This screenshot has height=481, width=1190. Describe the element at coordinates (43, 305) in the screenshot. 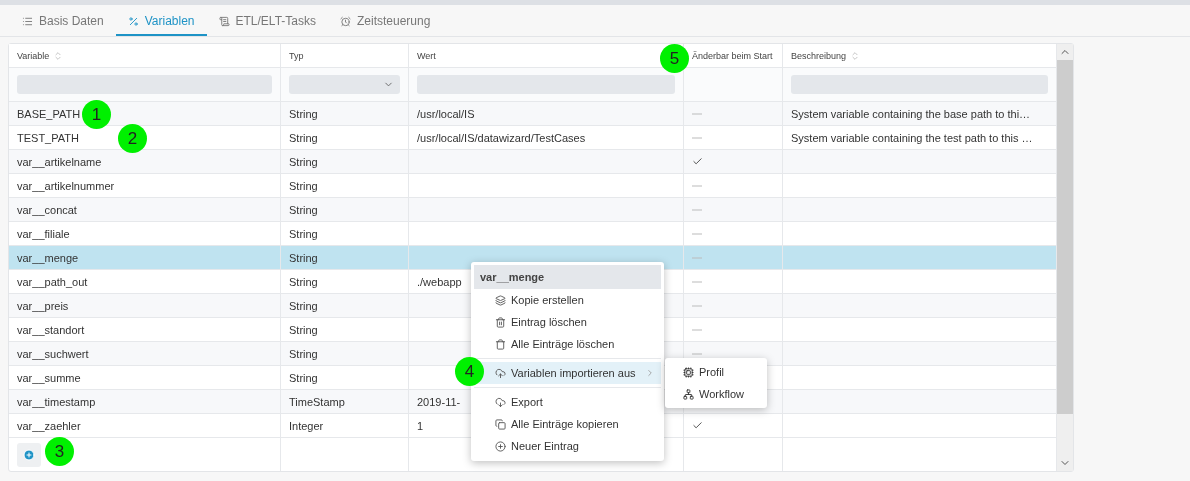

I see `table-cell: var__preis` at that location.